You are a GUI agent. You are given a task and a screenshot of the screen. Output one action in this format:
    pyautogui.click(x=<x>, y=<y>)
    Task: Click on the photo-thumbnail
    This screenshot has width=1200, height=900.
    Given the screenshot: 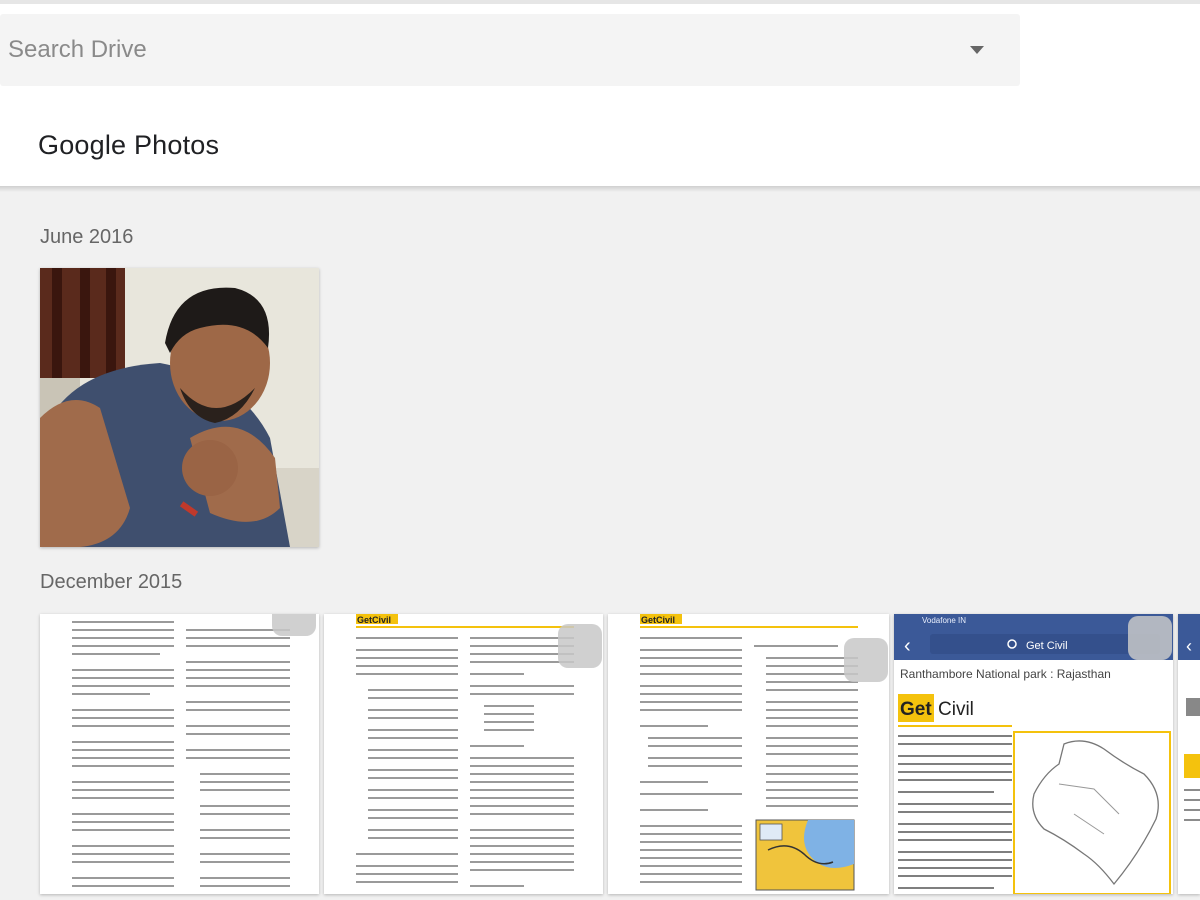 What is the action you would take?
    pyautogui.click(x=179, y=407)
    